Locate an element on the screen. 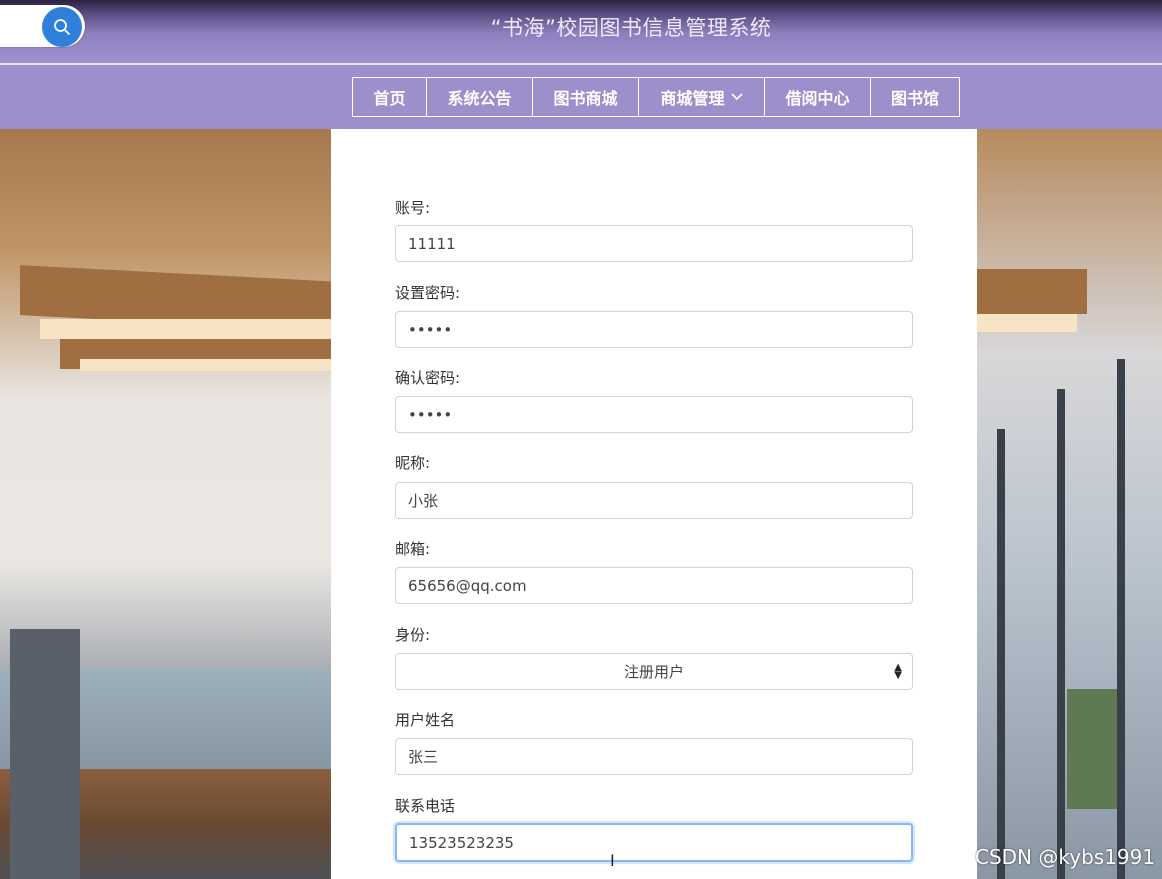 The width and height of the screenshot is (1162, 879). phone-value: 13523523235 is located at coordinates (461, 842).